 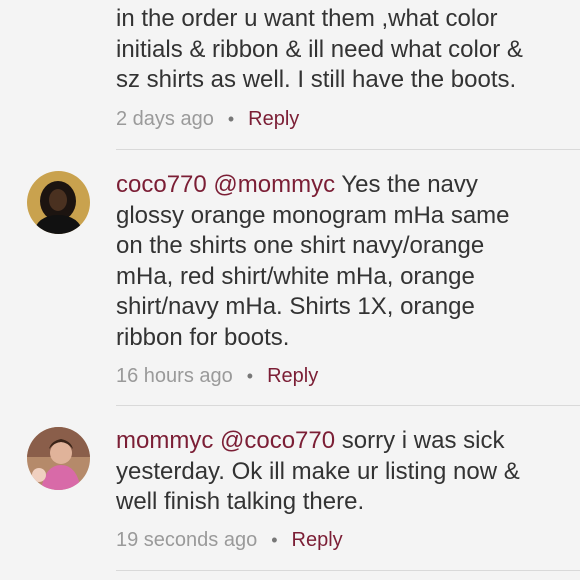 I want to click on comment-timestamp: 16 hours ago, so click(x=174, y=376).